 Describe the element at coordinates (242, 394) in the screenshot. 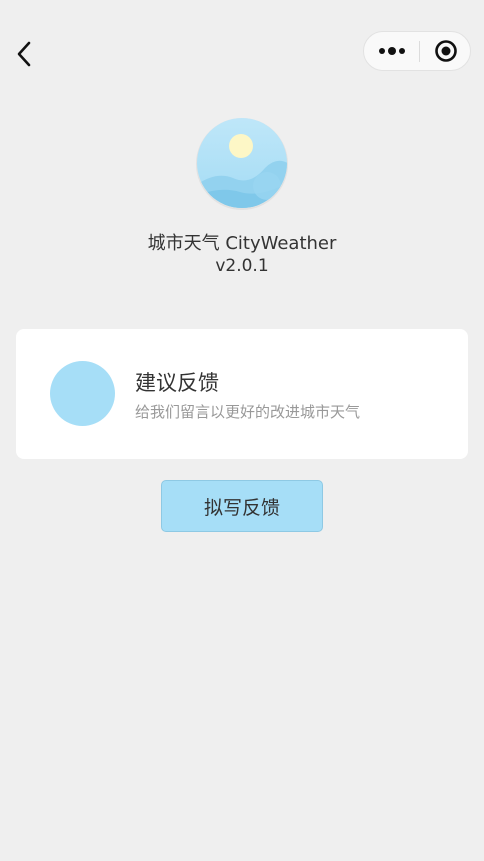

I see `feedback-card: 建议反馈 给我们留言以更好的改进城市天气` at that location.